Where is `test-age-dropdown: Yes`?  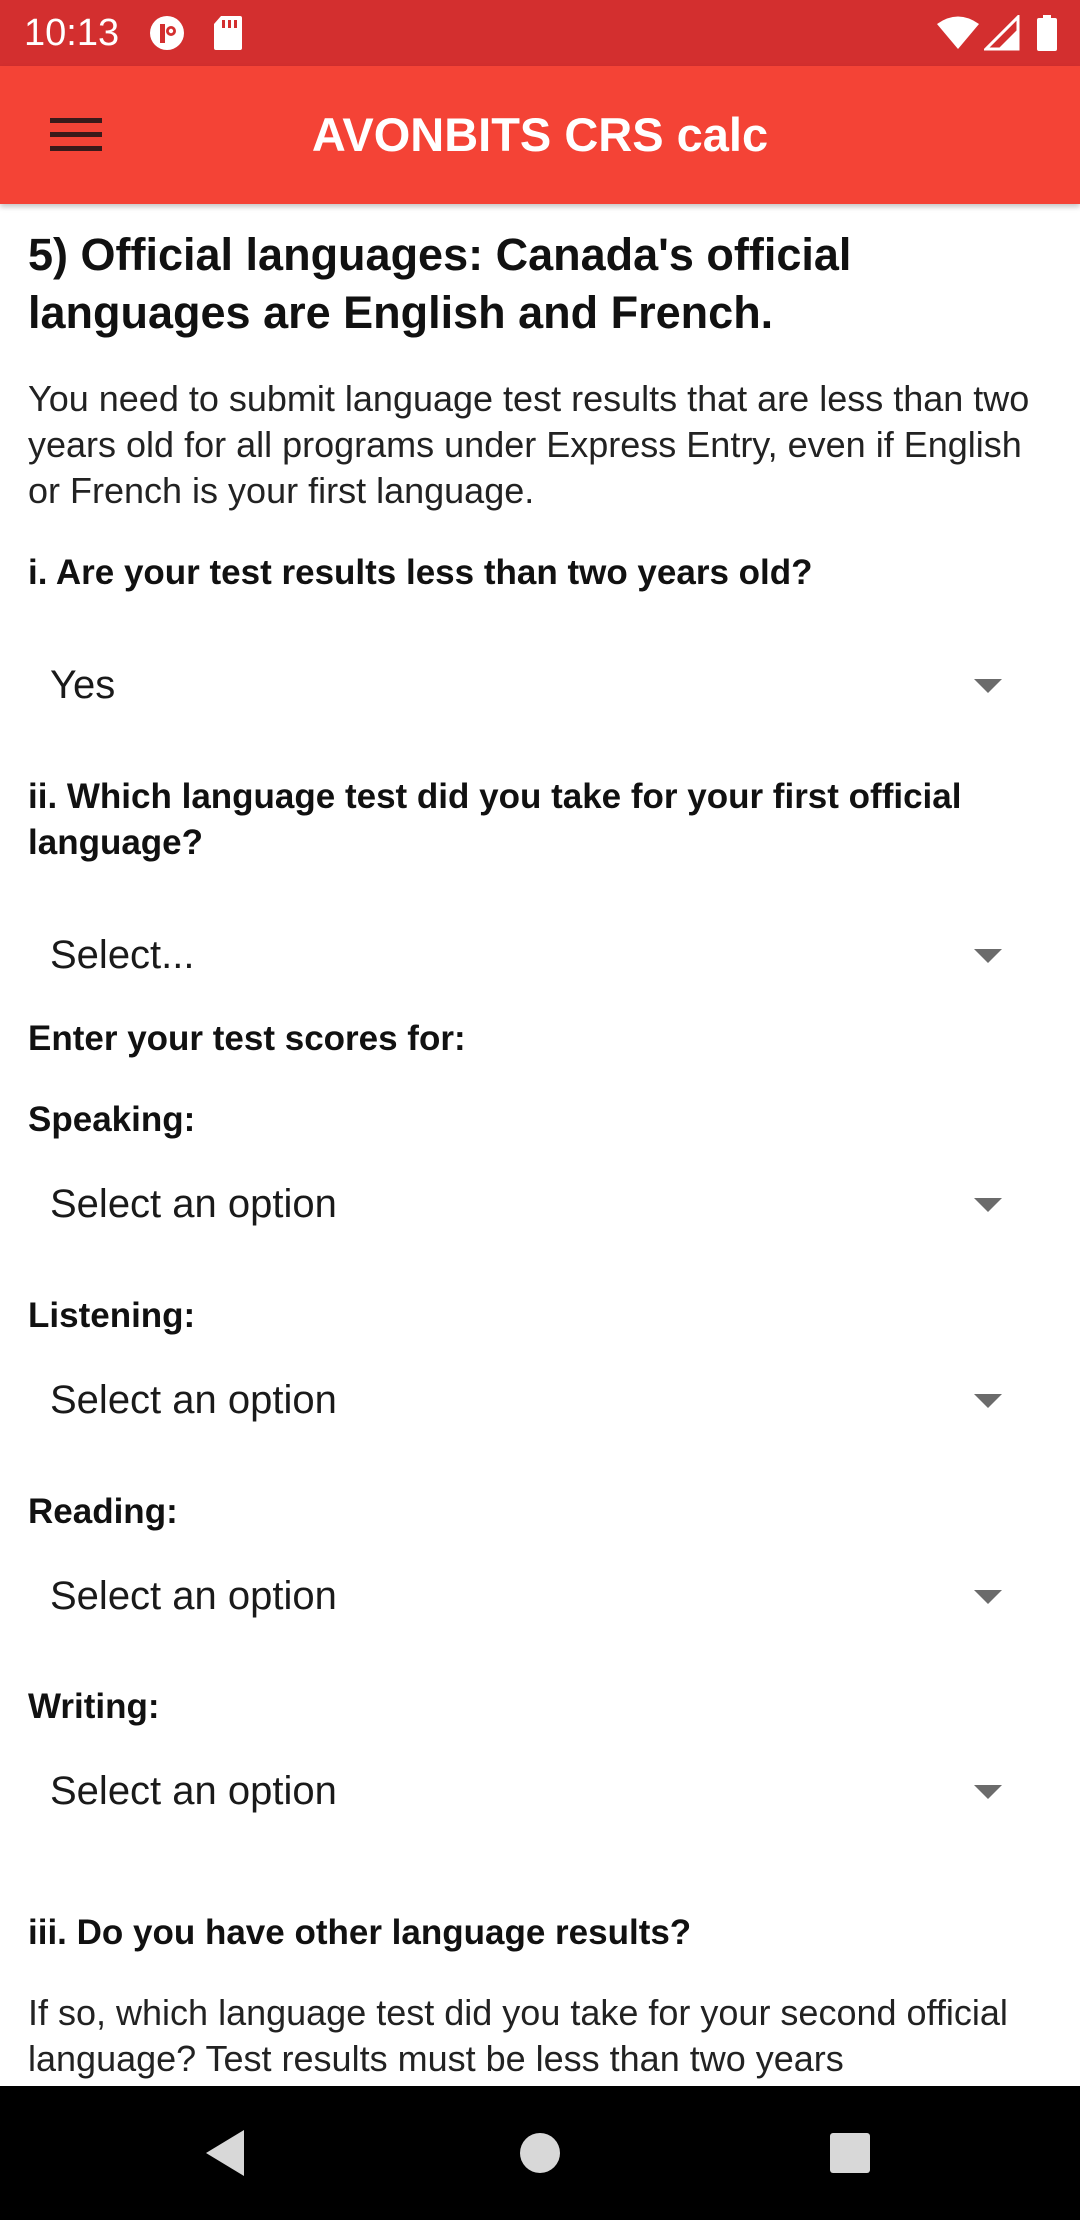 test-age-dropdown: Yes is located at coordinates (528, 685).